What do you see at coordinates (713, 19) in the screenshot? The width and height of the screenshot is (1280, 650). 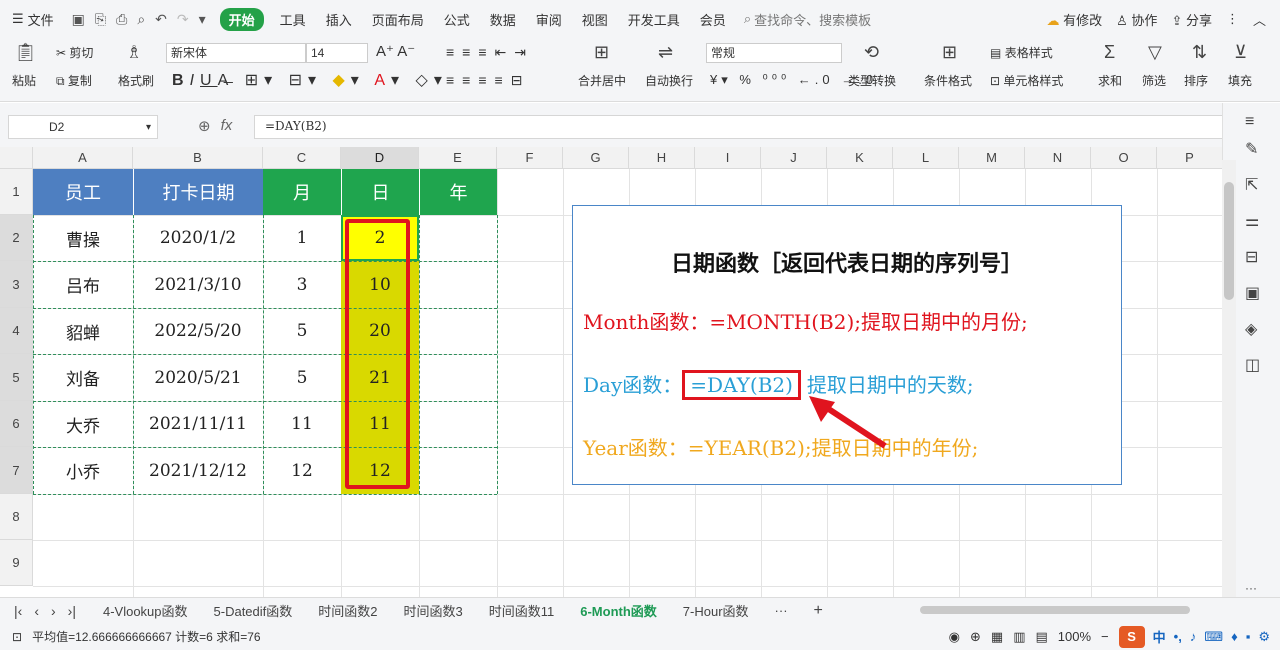 I see `tab-member: 会员` at bounding box center [713, 19].